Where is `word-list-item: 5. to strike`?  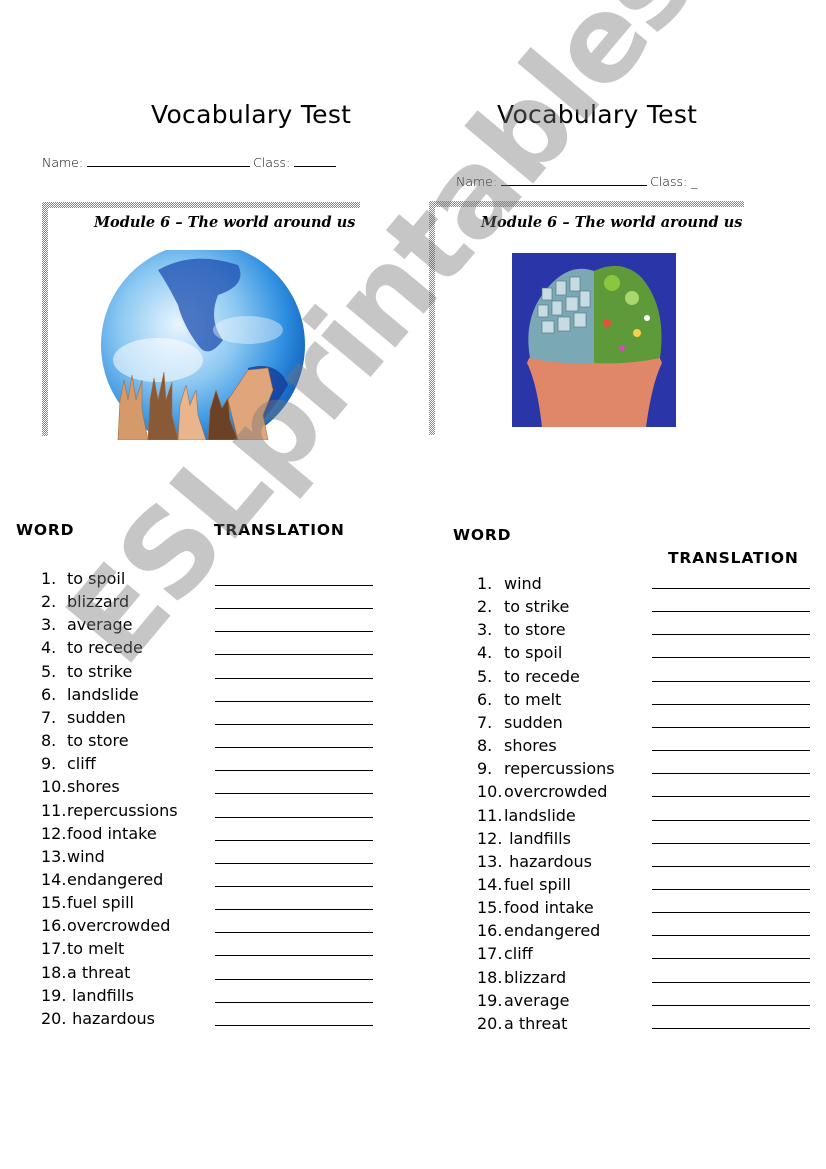 word-list-item: 5. to strike is located at coordinates (86, 673).